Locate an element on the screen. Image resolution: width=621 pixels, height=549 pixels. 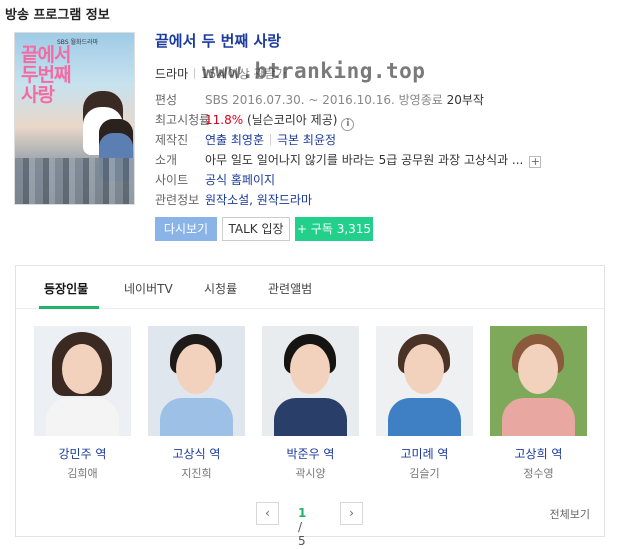
cast-role: 고미례 역 is located at coordinates (424, 453).